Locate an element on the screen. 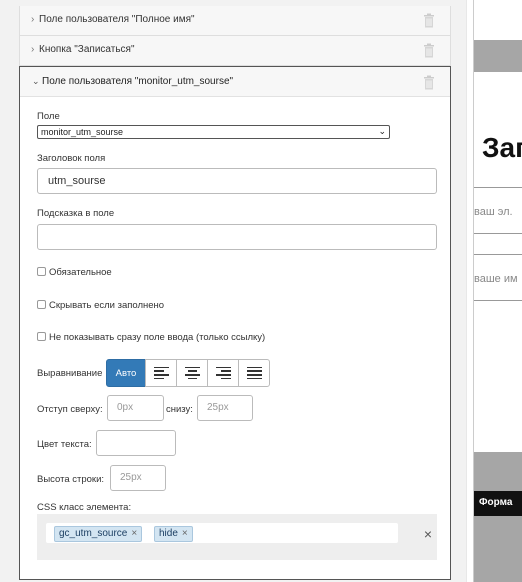  css-tag-label: hide is located at coordinates (168, 533).